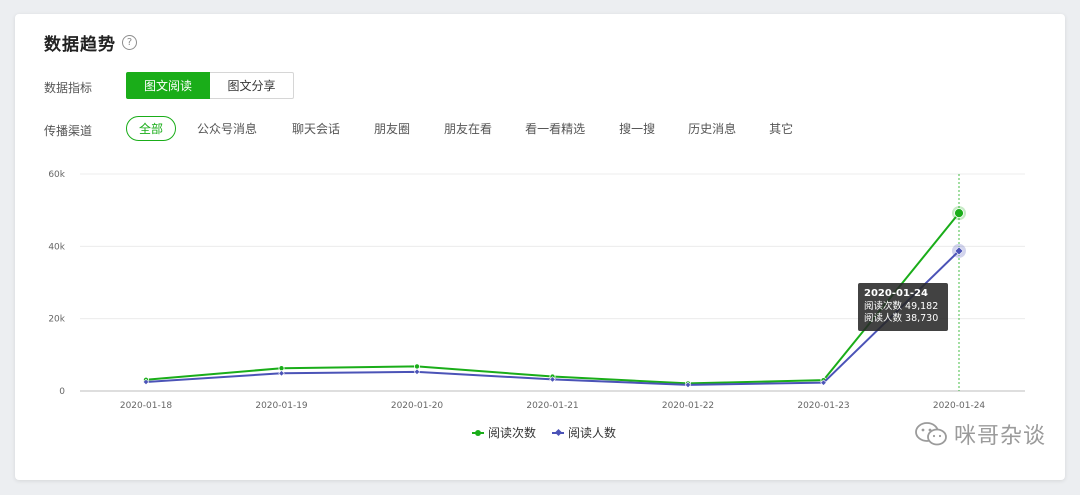 This screenshot has height=495, width=1080. I want to click on x-tick-label: 2020-01-24, so click(959, 406).